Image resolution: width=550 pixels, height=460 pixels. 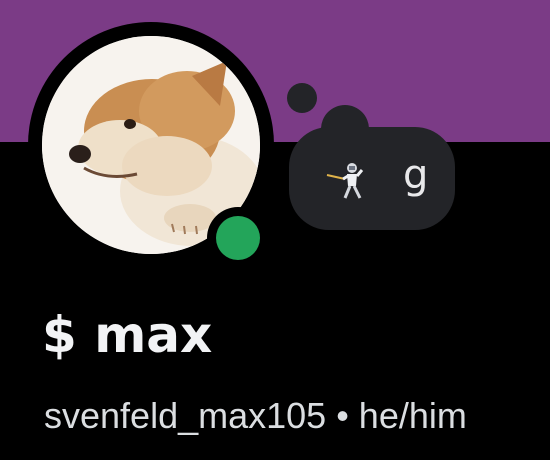 What do you see at coordinates (372, 178) in the screenshot?
I see `custom-status-bubble: g` at bounding box center [372, 178].